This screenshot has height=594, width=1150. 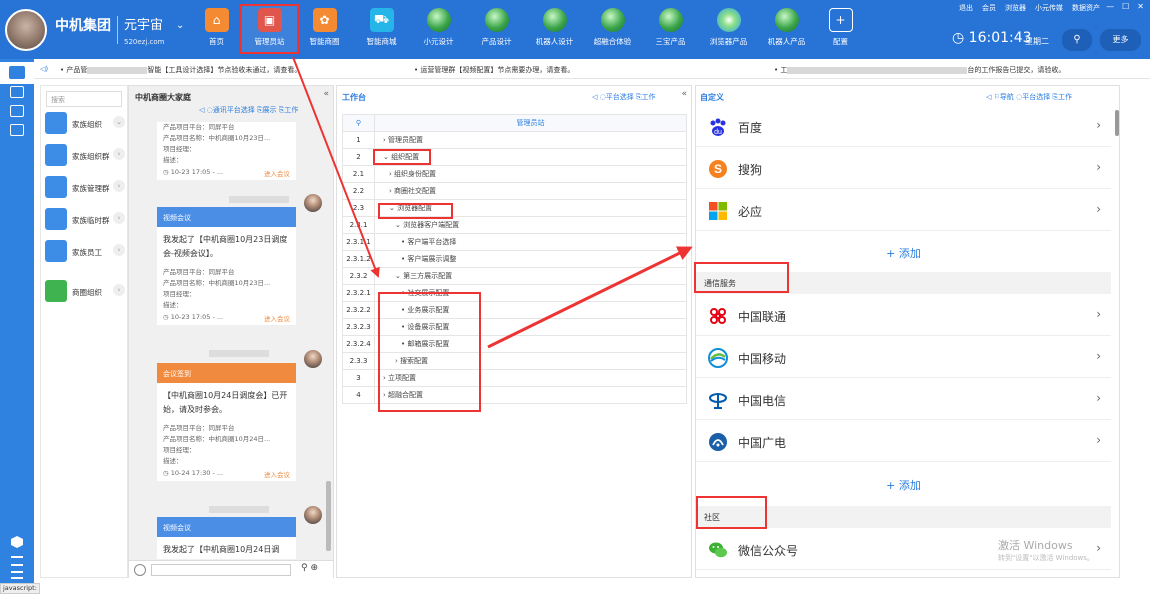 I want to click on tree-row: 2.3 ⌄ 浏览器配置, so click(x=514, y=208).